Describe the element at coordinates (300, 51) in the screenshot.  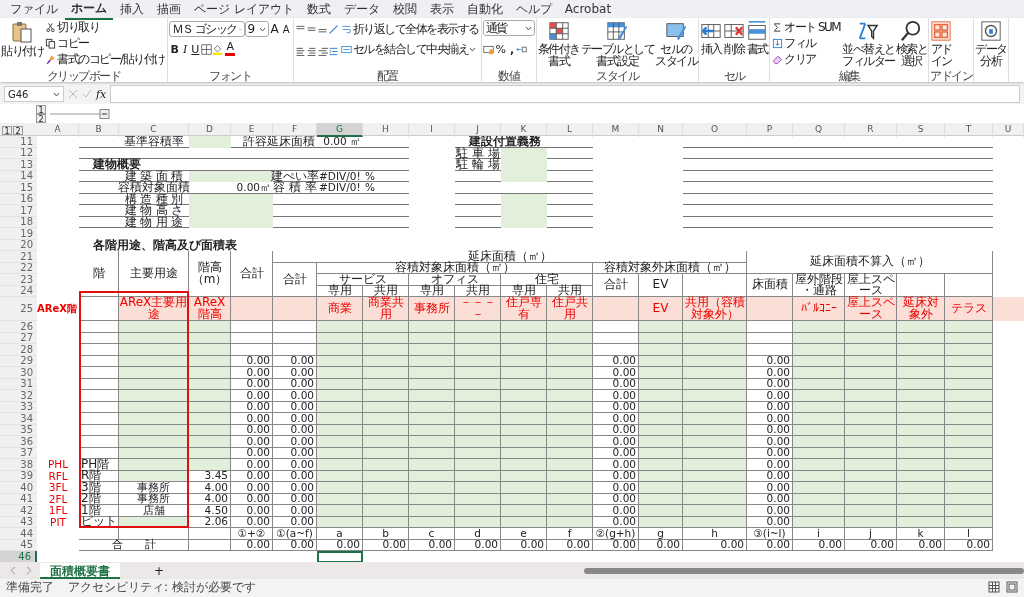
I see `align-left-icon` at that location.